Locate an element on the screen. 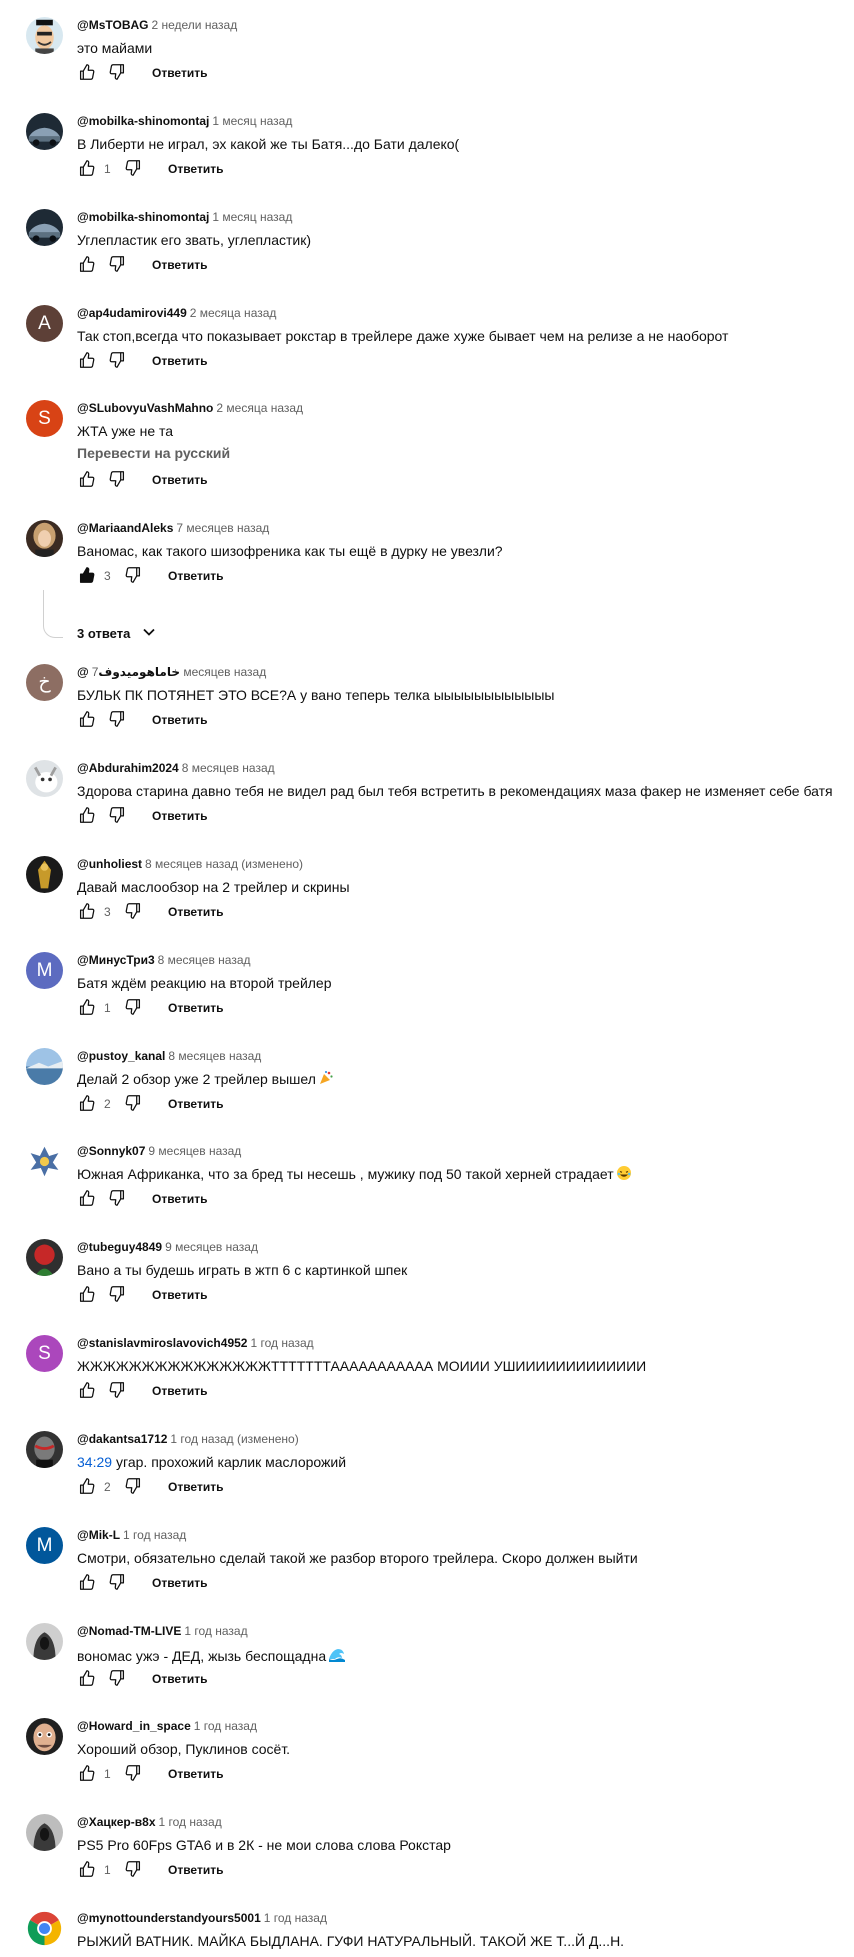 This screenshot has height=1957, width=854. comment-time: 1 месяц назад is located at coordinates (252, 121).